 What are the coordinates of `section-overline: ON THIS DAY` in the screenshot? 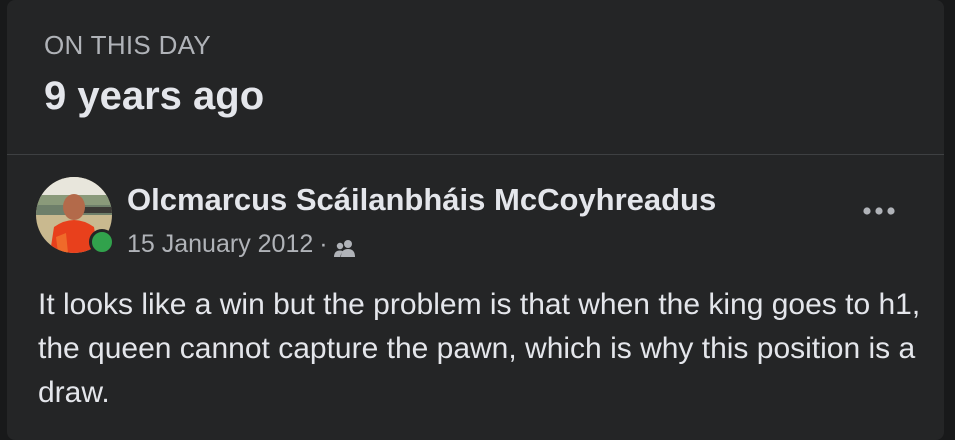 It's located at (128, 45).